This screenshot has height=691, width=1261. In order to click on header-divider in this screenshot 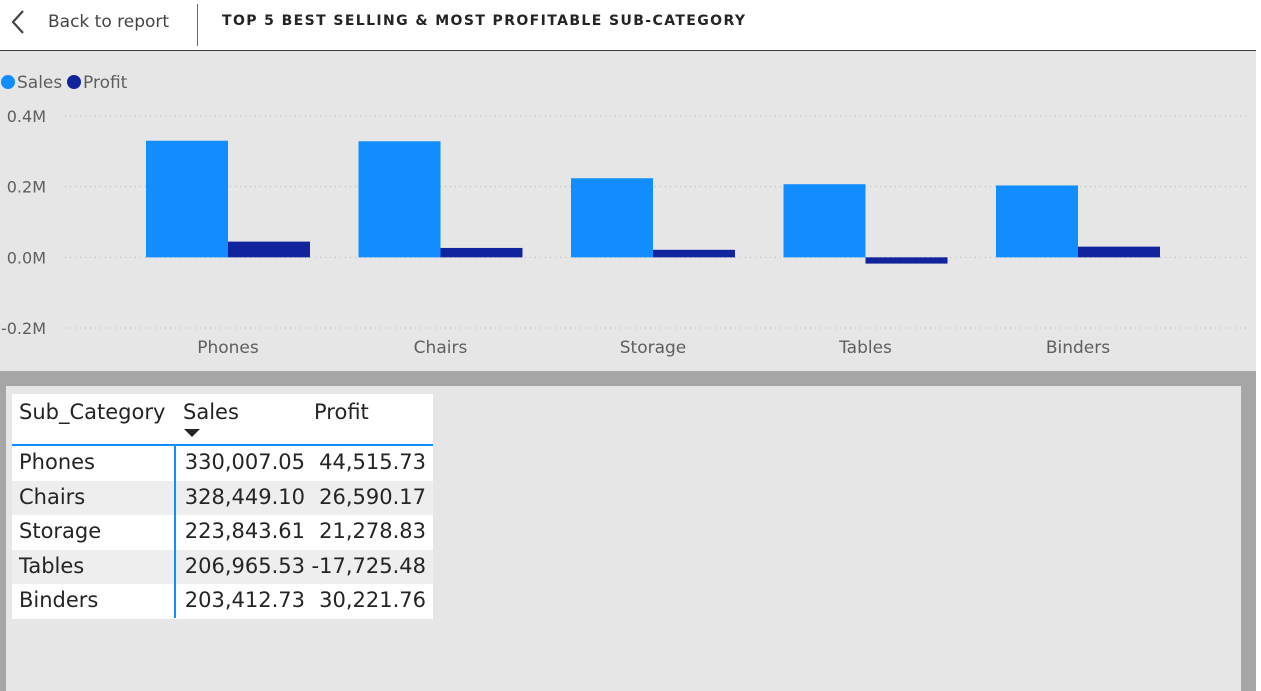, I will do `click(197, 25)`.